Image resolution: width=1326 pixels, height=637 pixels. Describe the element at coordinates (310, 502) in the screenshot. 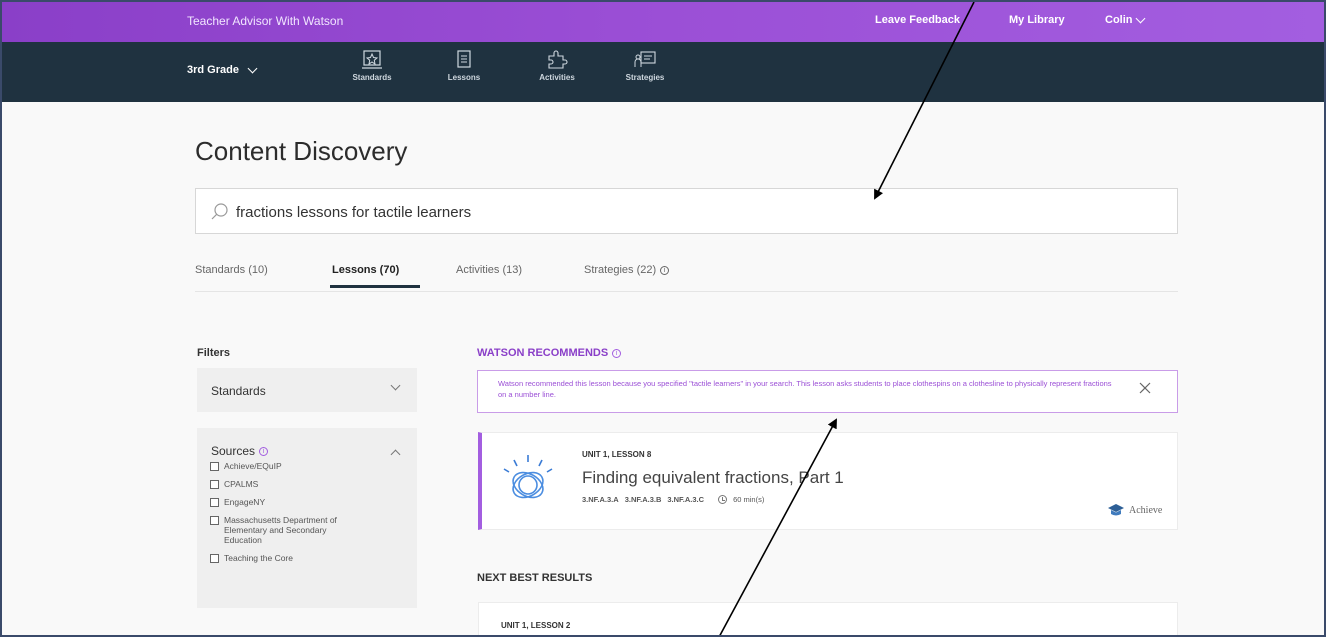

I see `source-option-engageny: EngageNY` at that location.